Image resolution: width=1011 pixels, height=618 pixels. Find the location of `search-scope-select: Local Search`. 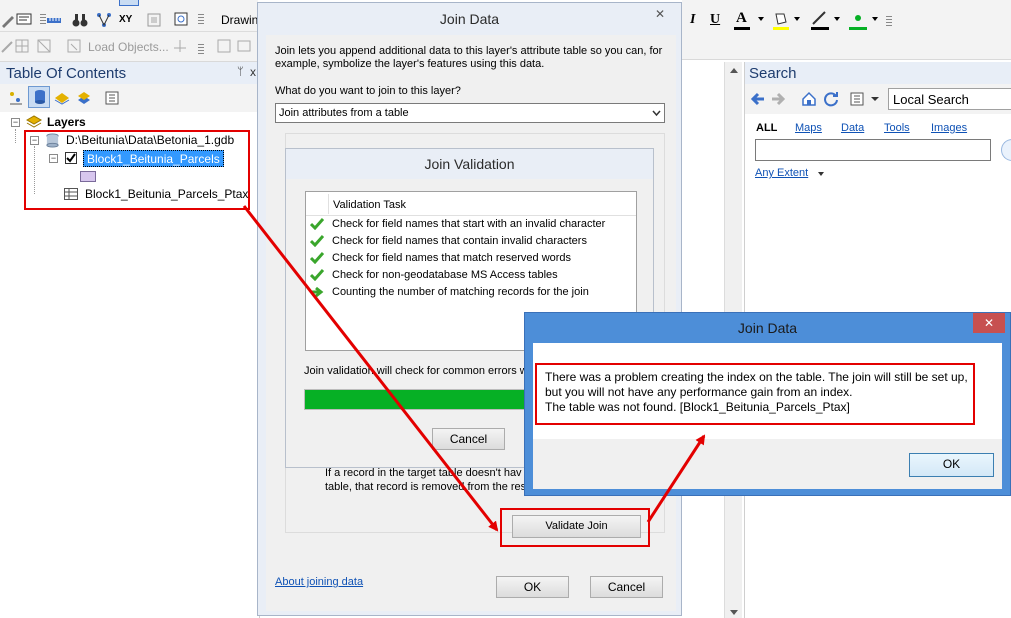

search-scope-select: Local Search is located at coordinates (949, 99).